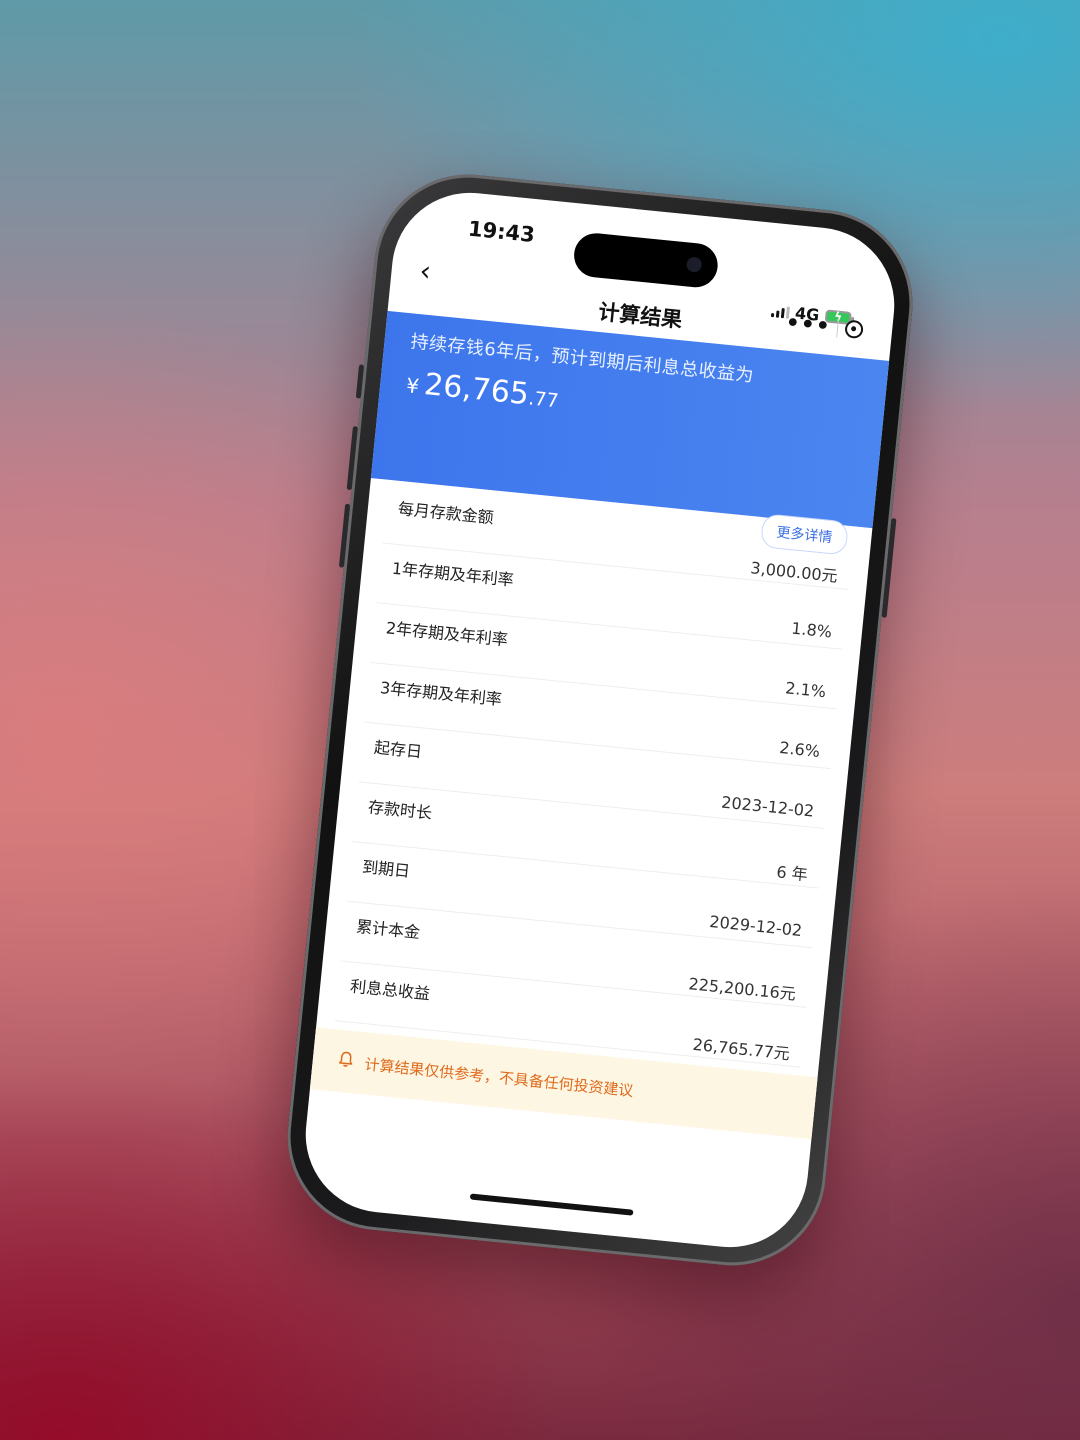 This screenshot has height=1440, width=1080. Describe the element at coordinates (889, 567) in the screenshot. I see `power-button` at that location.